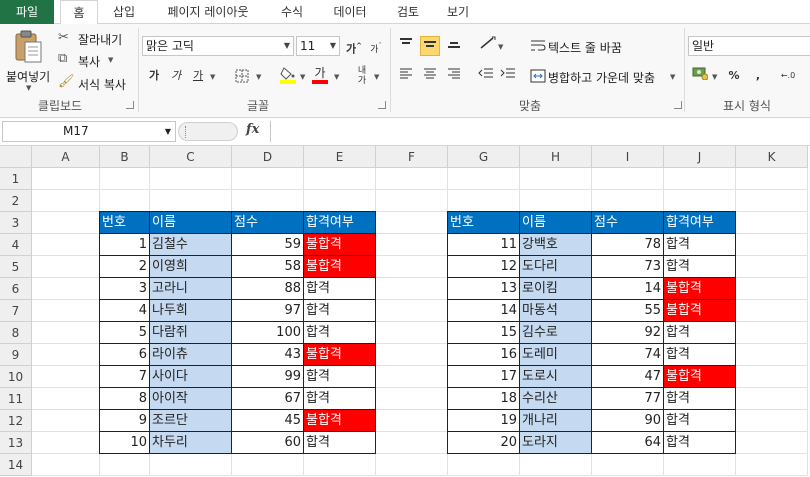  What do you see at coordinates (500, 47) in the screenshot?
I see `orientation-dropdown-icon: ▼` at bounding box center [500, 47].